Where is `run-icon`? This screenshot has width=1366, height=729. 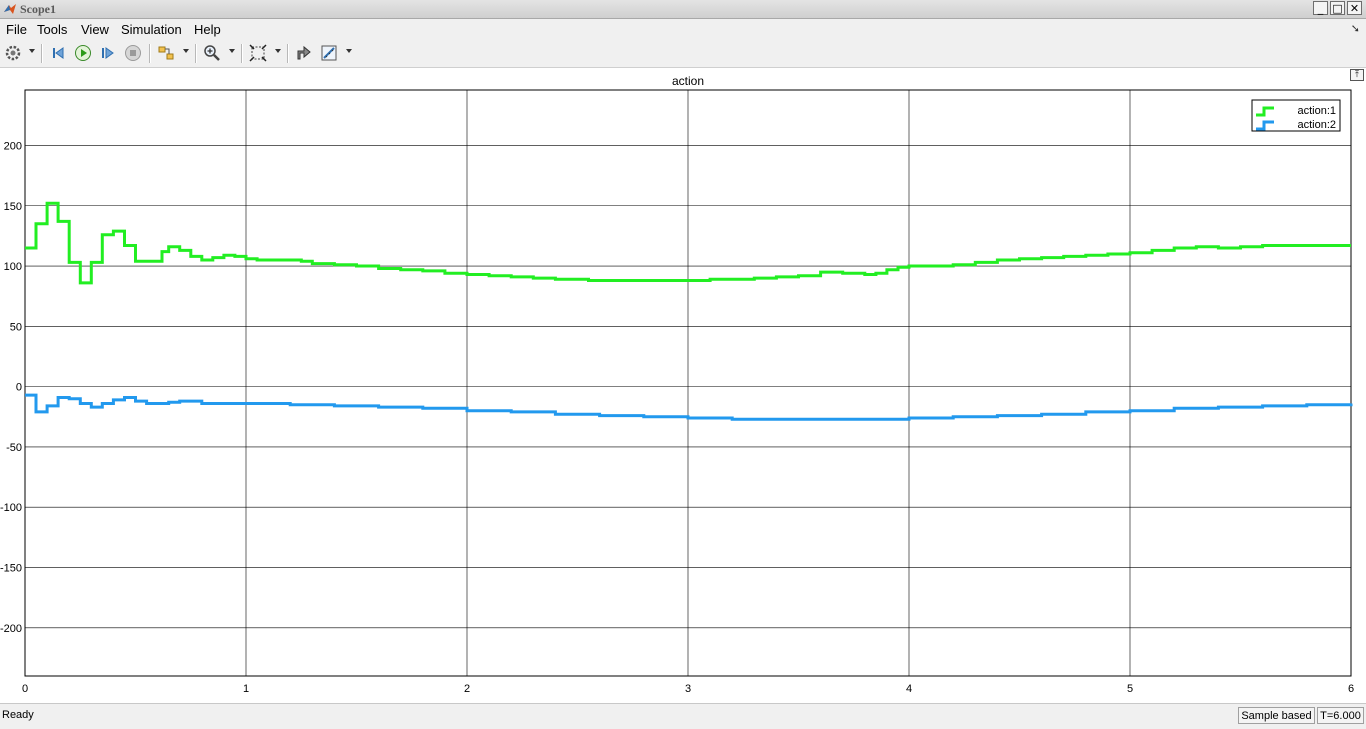 run-icon is located at coordinates (83, 53).